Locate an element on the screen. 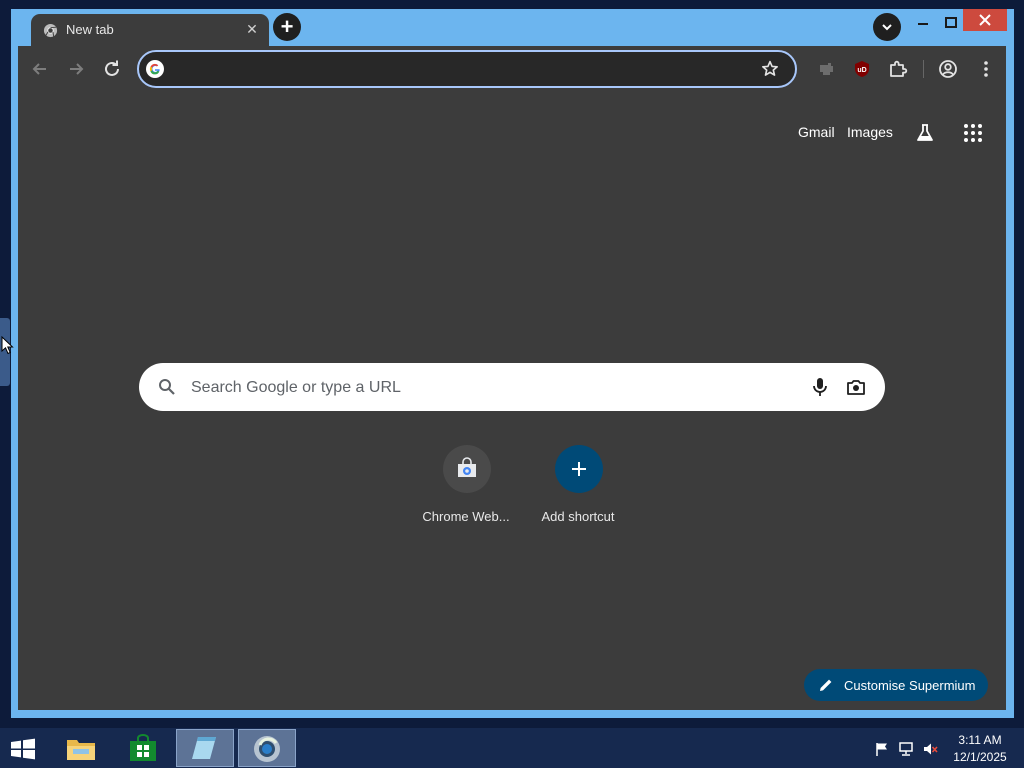  mouse-cursor-icon is located at coordinates (7, 345).